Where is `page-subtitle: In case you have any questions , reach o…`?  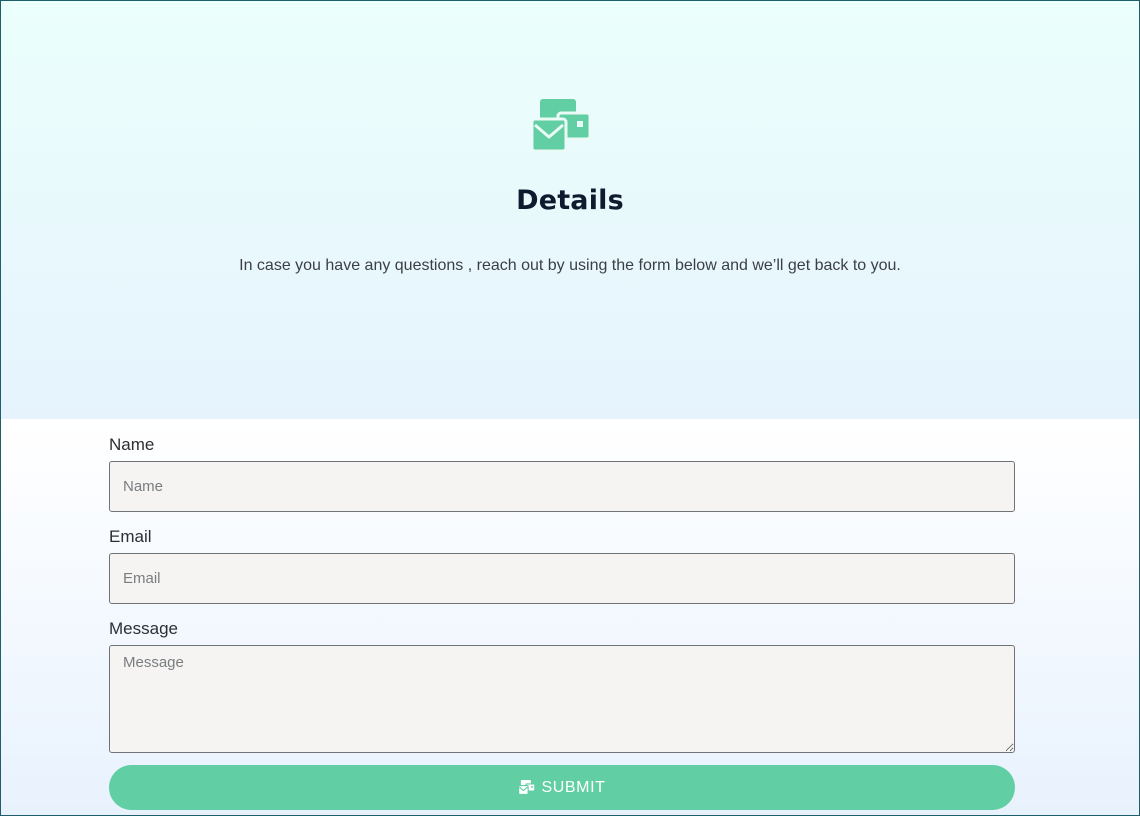
page-subtitle: In case you have any questions , reach o… is located at coordinates (570, 265).